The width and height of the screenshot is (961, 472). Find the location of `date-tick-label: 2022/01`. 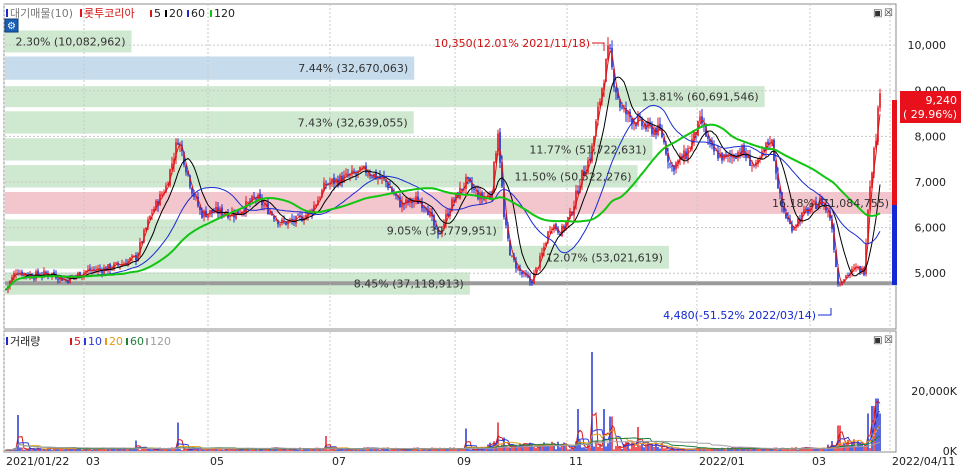

date-tick-label: 2022/01 is located at coordinates (722, 461).